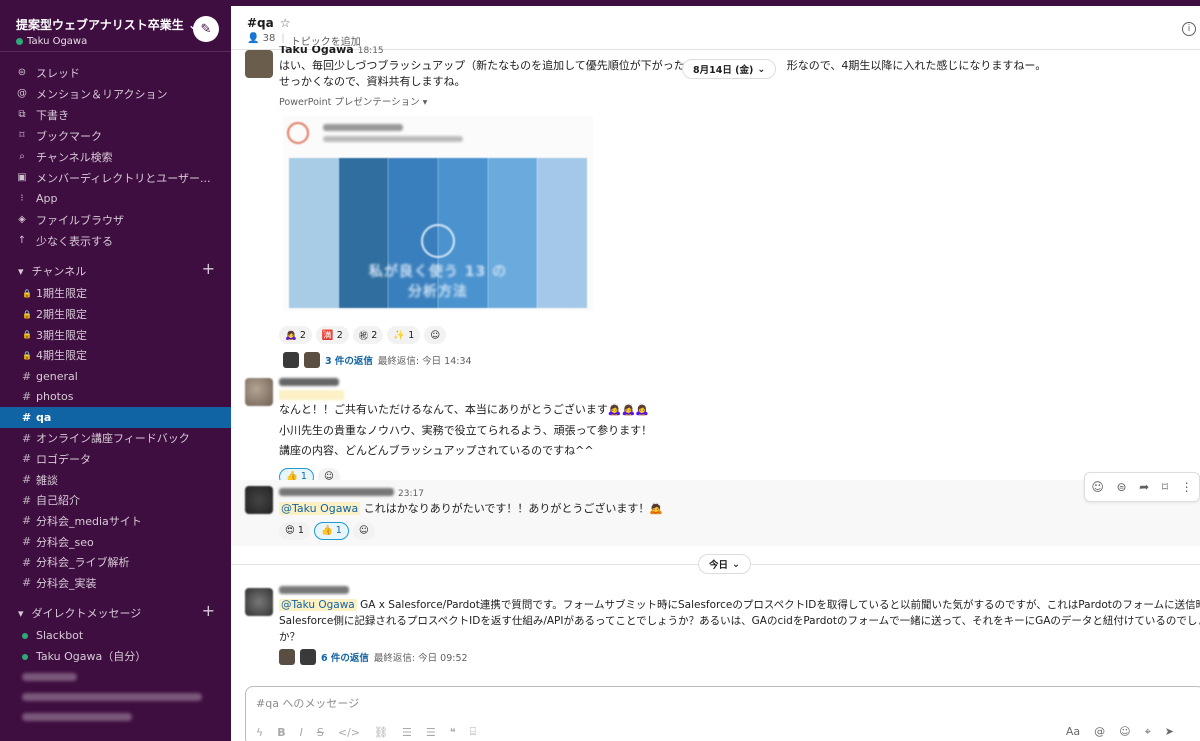 This screenshot has width=1200, height=741. I want to click on shortcuts-icon: ϟ, so click(259, 732).